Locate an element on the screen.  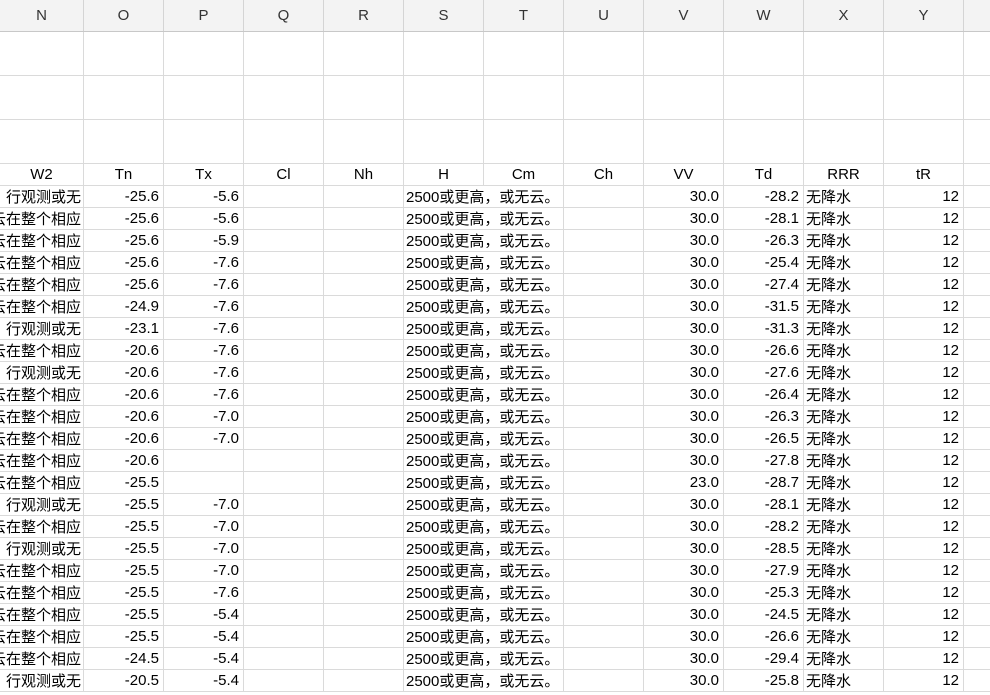
cell-x is located at coordinates (844, 141).